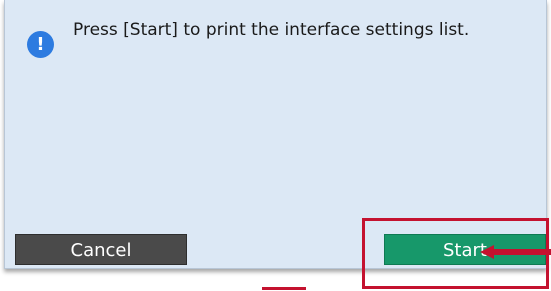  I want to click on cancel-button: Cancel, so click(101, 249).